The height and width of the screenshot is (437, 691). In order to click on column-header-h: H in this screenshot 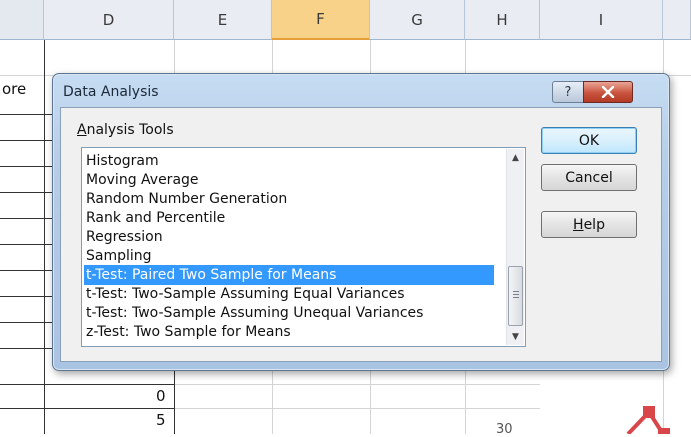, I will do `click(502, 20)`.